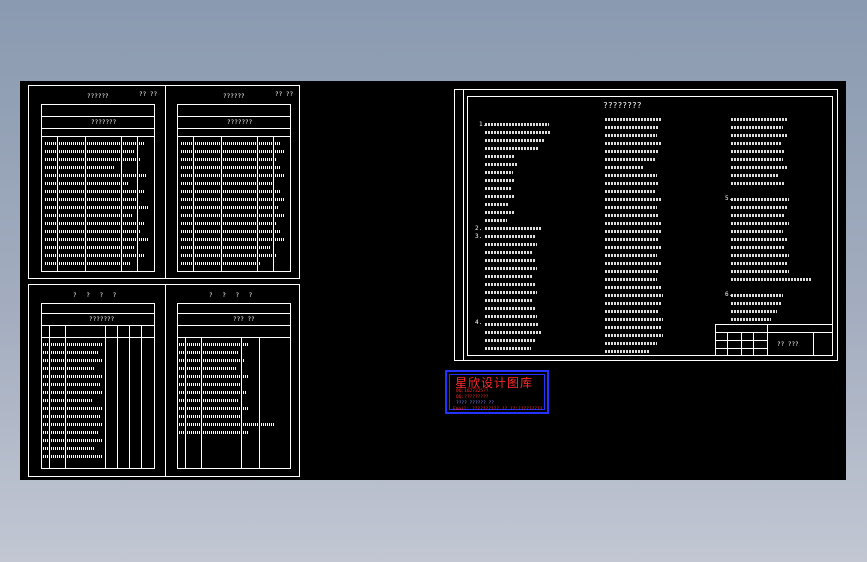 This screenshot has width=867, height=562. What do you see at coordinates (788, 344) in the screenshot?
I see `title-block-text: ?? ???` at bounding box center [788, 344].